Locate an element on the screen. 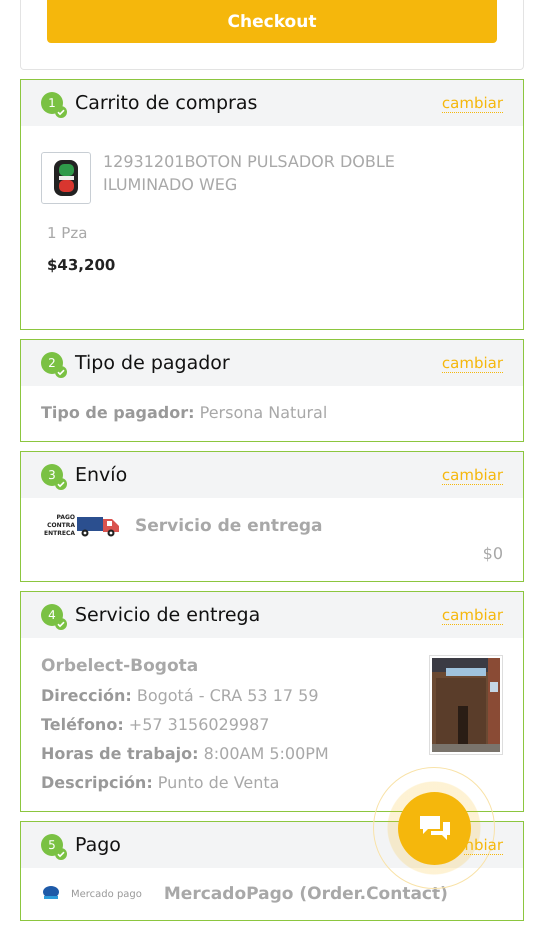 The height and width of the screenshot is (928, 540). step-title: Carrito de compras is located at coordinates (166, 103).